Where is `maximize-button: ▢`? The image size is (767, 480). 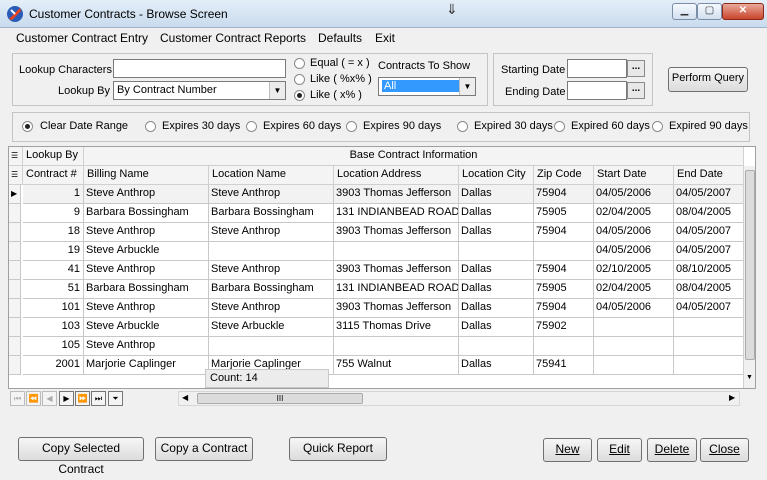
maximize-button: ▢ is located at coordinates (709, 11).